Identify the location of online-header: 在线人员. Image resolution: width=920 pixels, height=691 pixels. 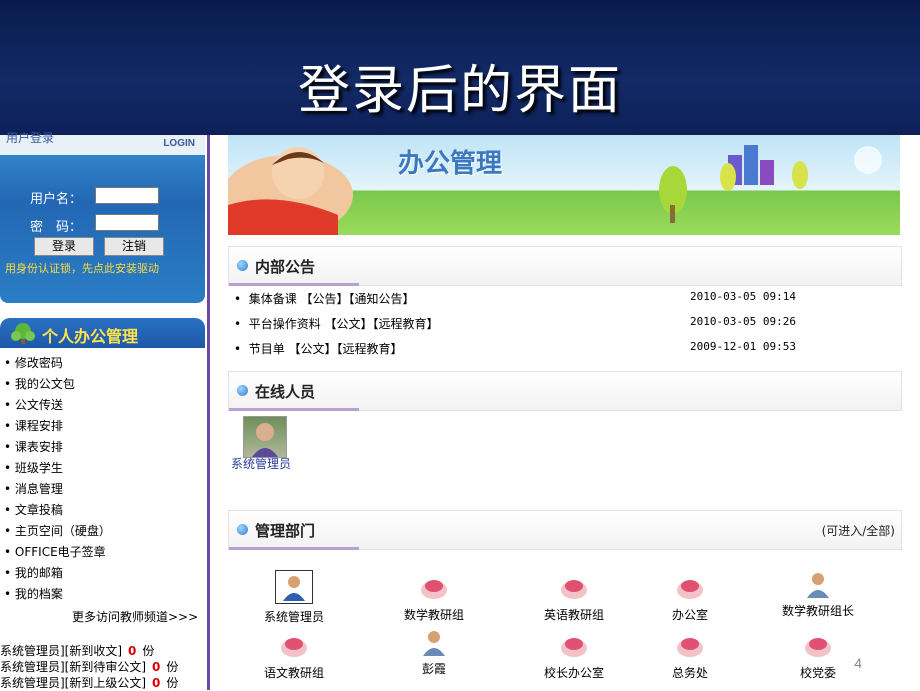
(565, 391).